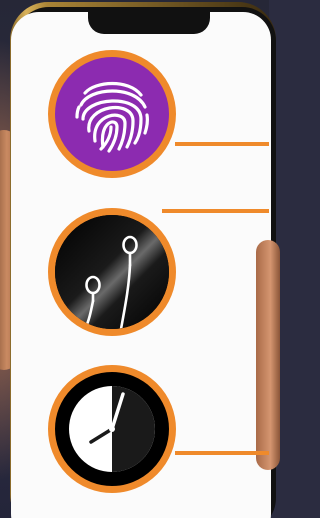 Image resolution: width=320 pixels, height=518 pixels. What do you see at coordinates (215, 211) in the screenshot?
I see `connector-line-earphones` at bounding box center [215, 211].